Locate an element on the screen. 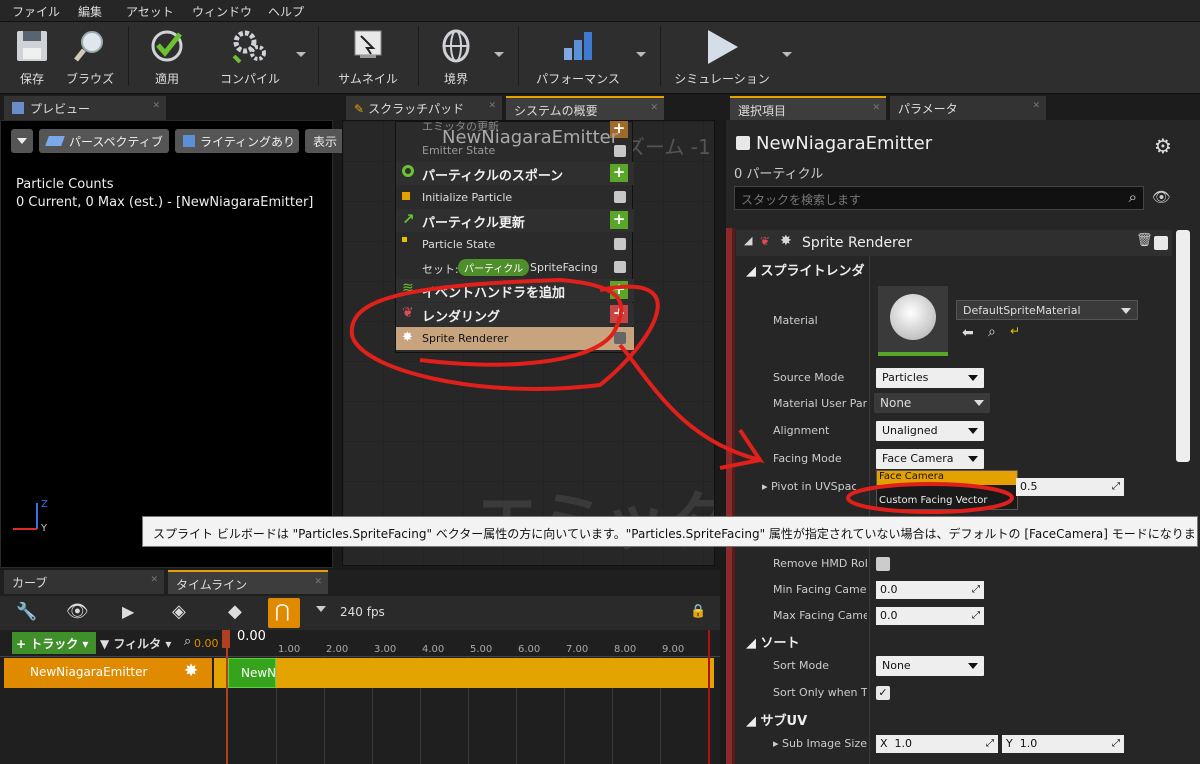  emitter-enabled-checkbox is located at coordinates (743, 143).